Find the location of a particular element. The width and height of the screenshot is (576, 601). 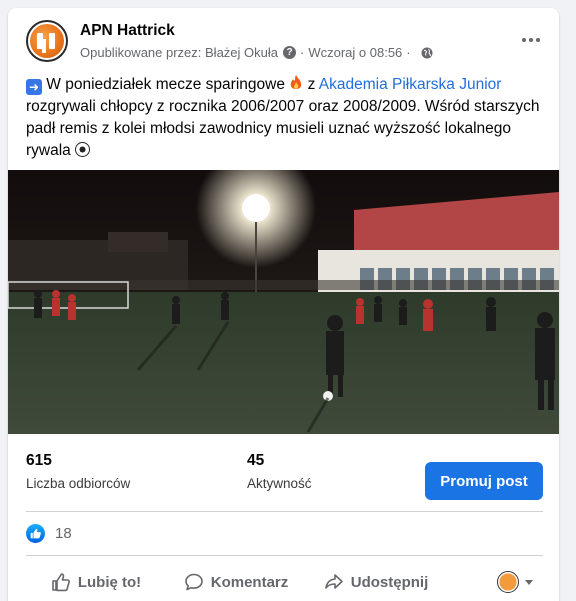

like-reaction-icon is located at coordinates (35, 533).